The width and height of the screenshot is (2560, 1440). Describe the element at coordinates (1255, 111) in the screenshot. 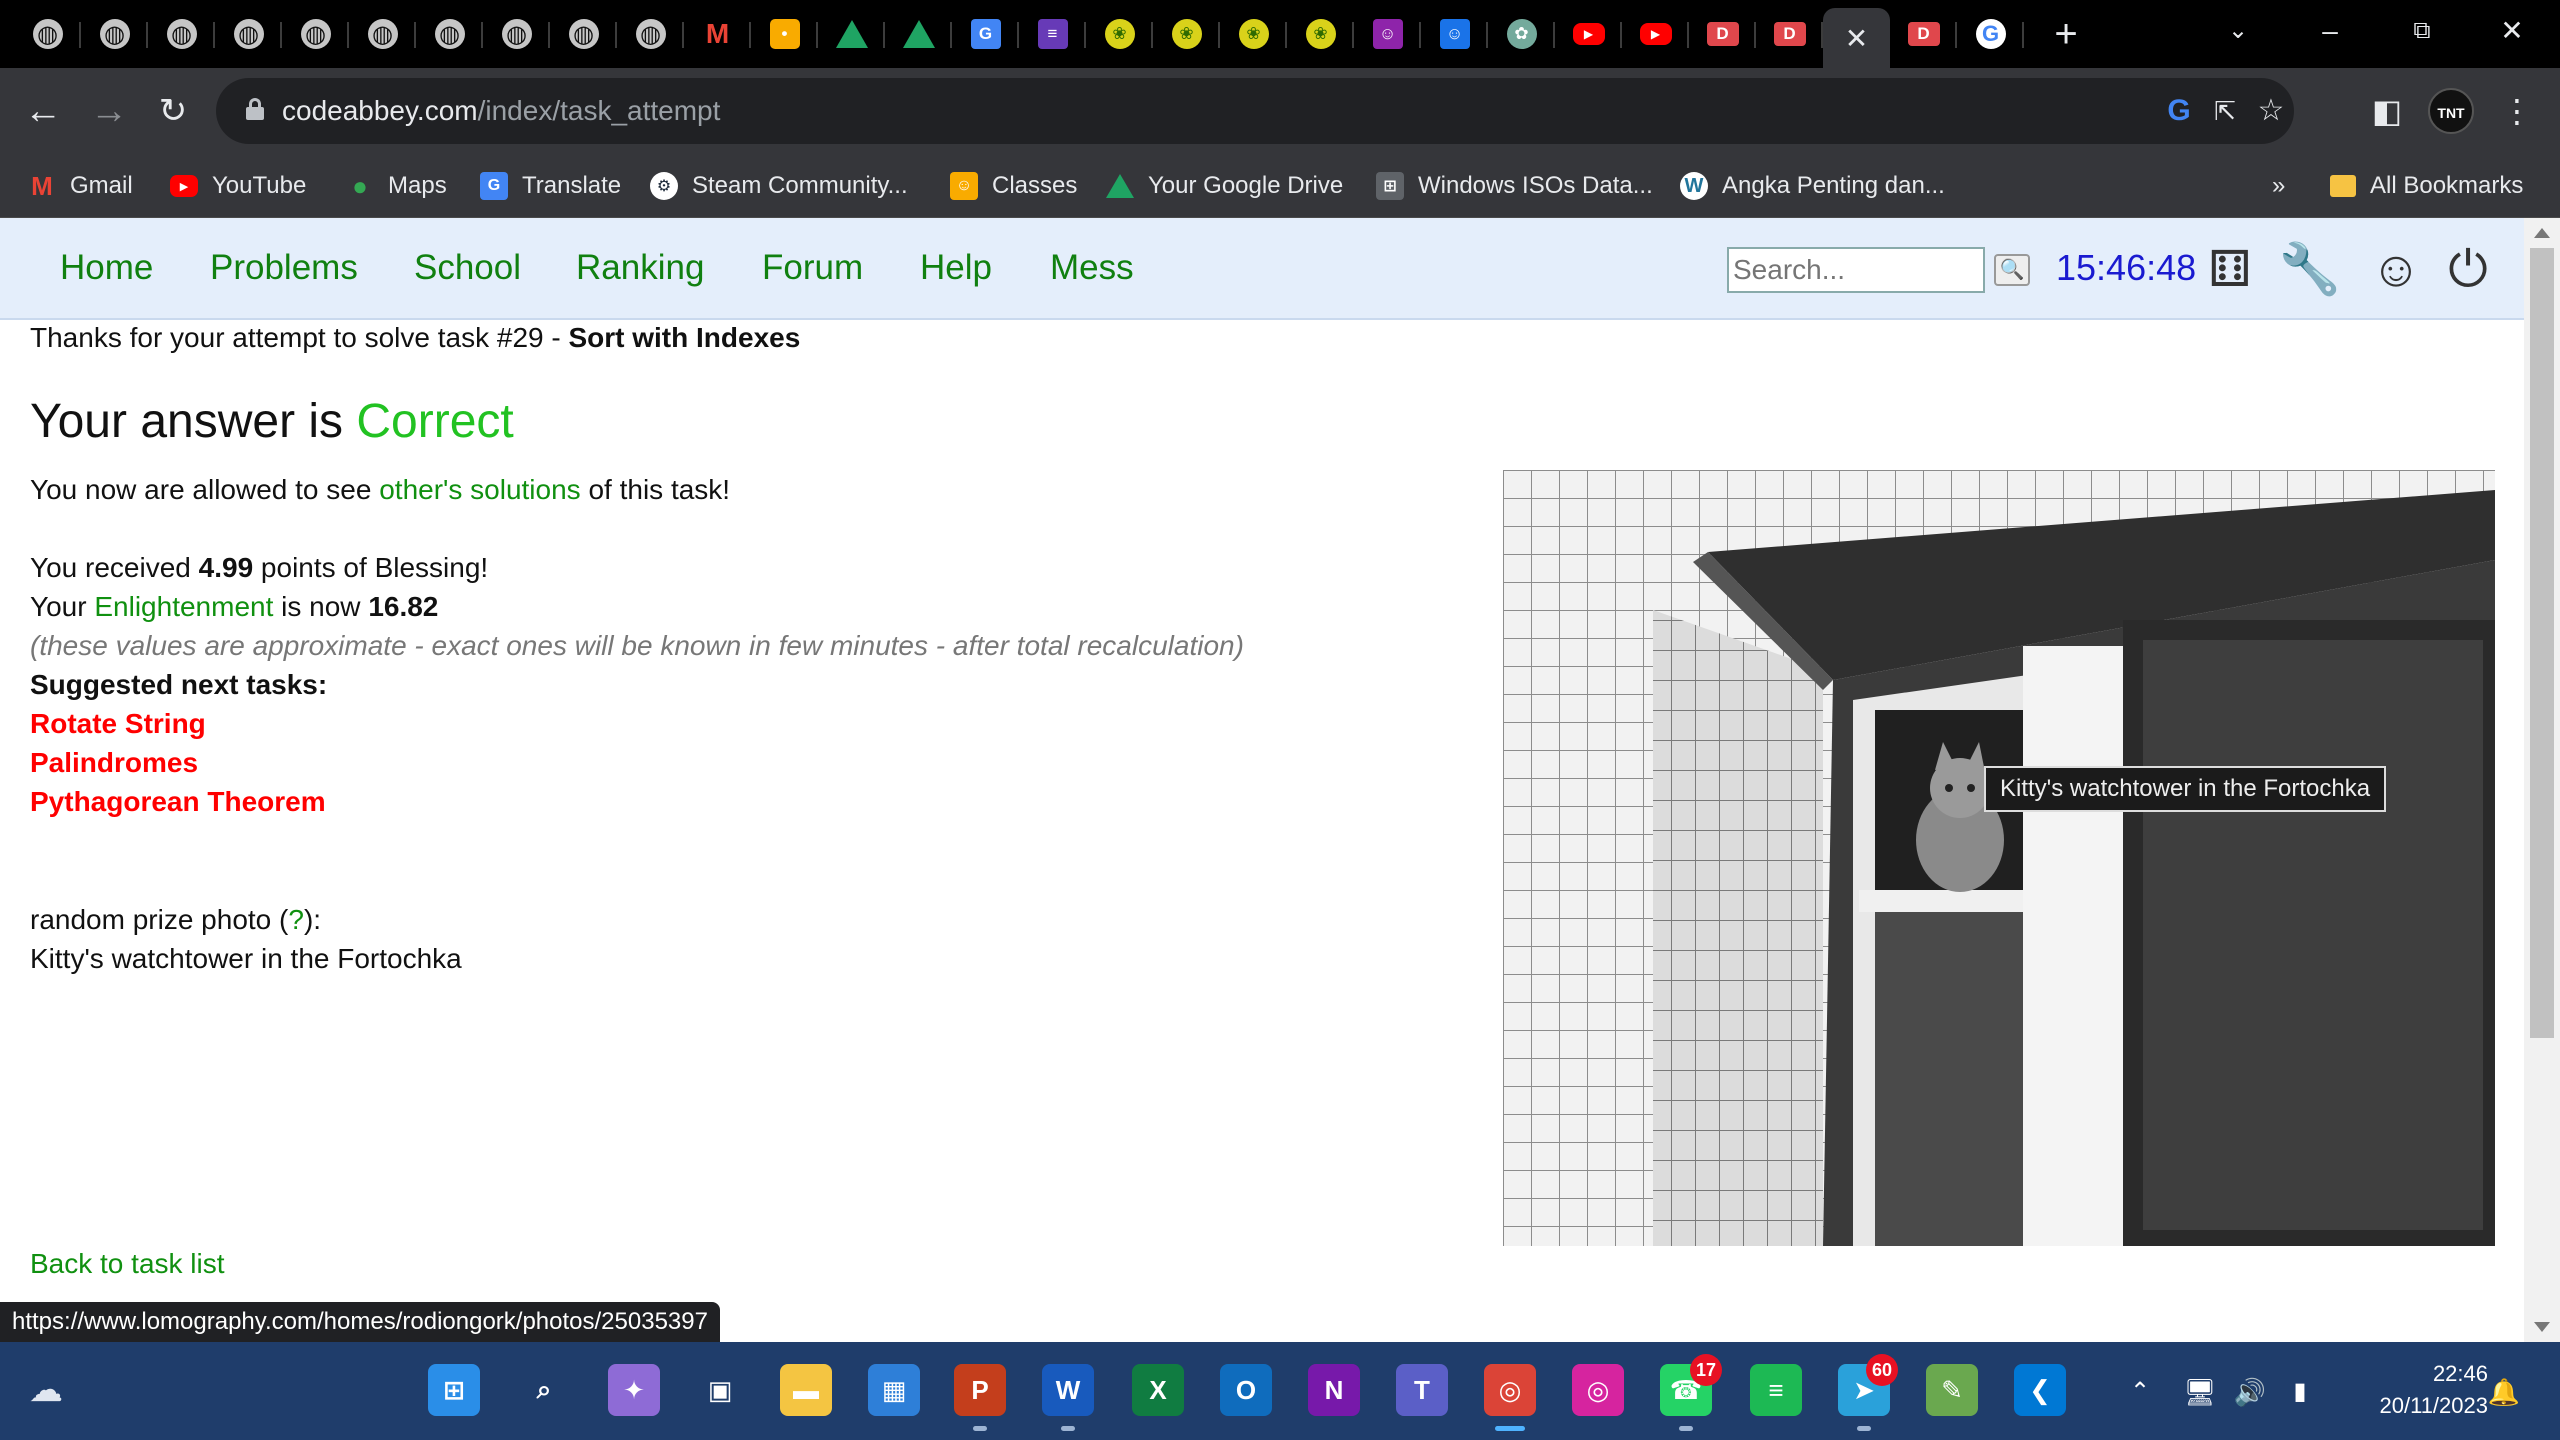

I see `address-bar: codeabbey.com/index/task_attempt G ⇱ ☆` at that location.